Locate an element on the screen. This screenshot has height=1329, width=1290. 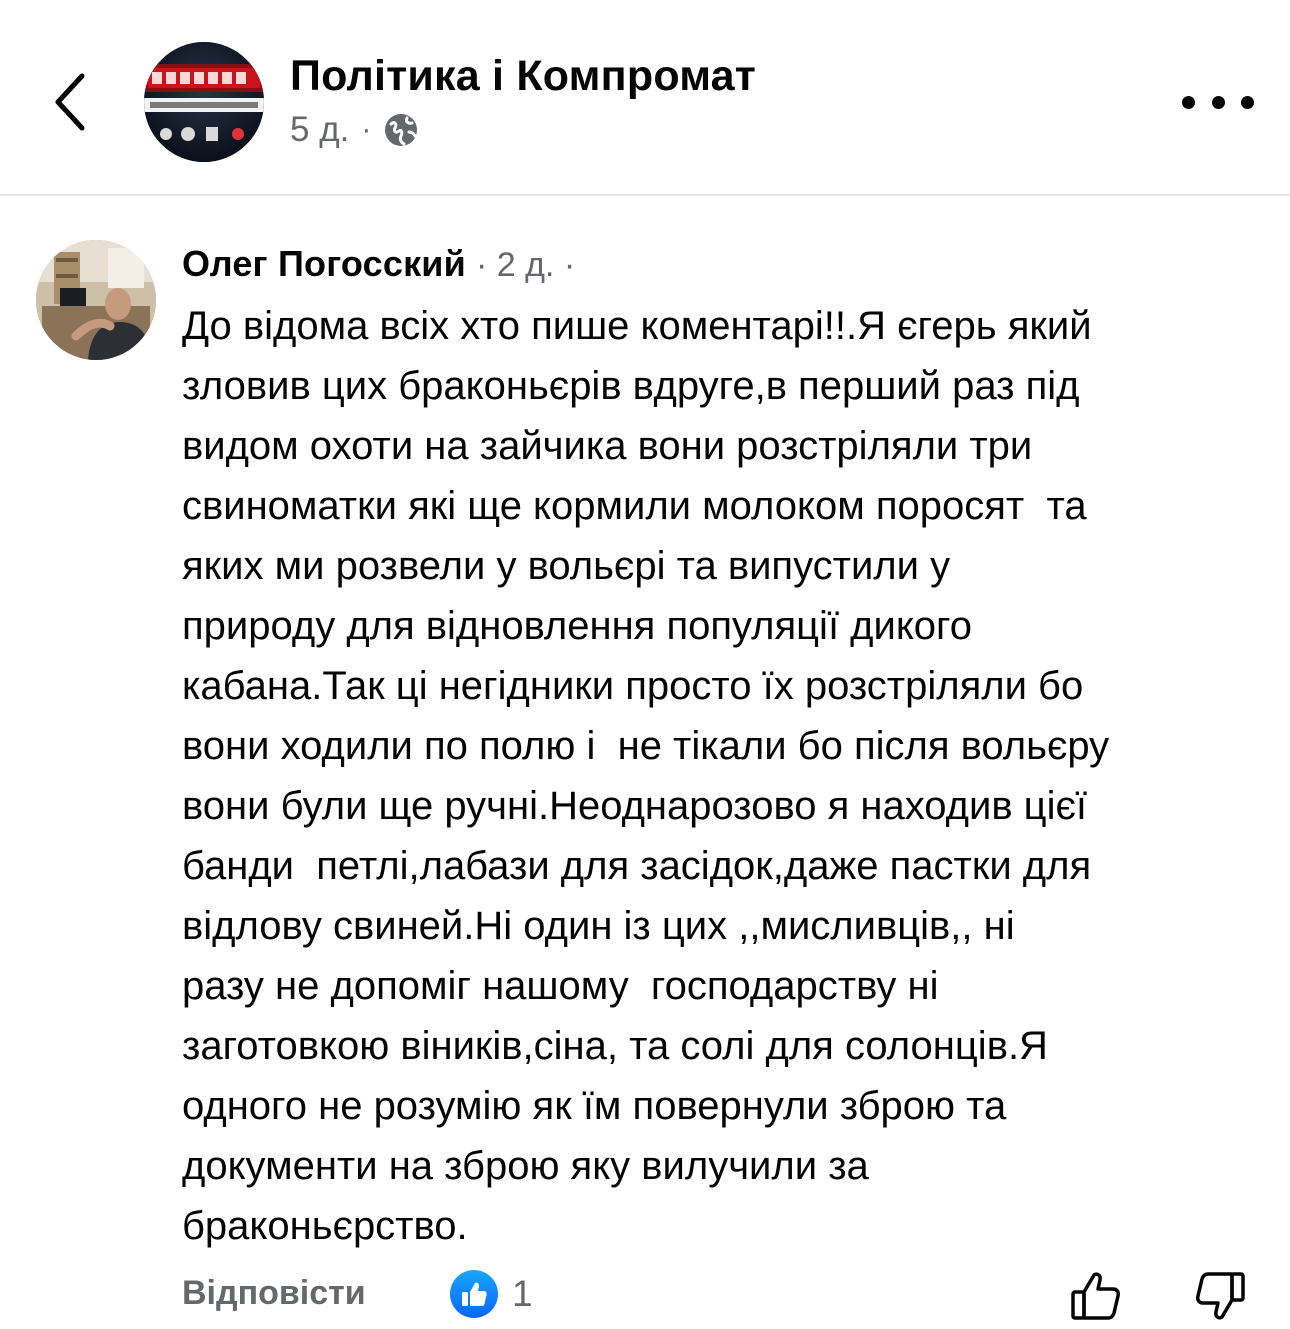
comment-author-name: Олег Погосский is located at coordinates (324, 264).